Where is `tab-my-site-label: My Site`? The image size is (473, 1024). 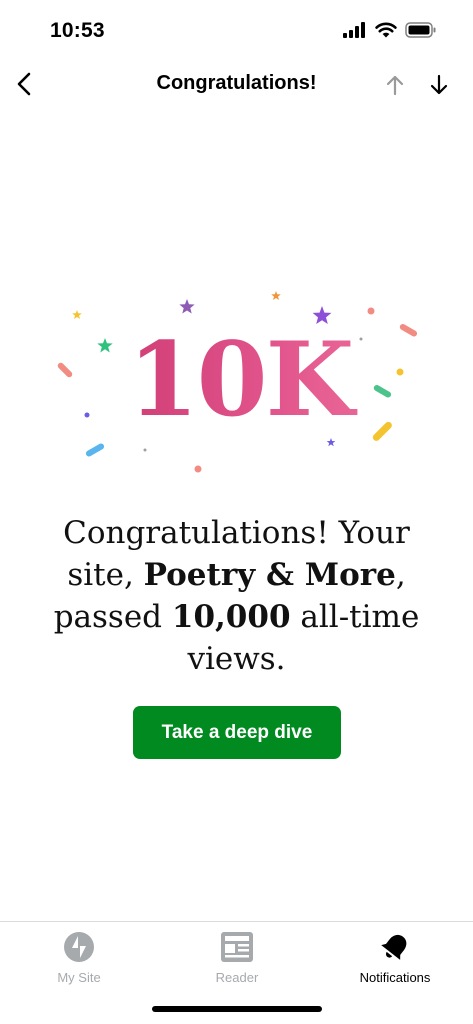 tab-my-site-label: My Site is located at coordinates (79, 977).